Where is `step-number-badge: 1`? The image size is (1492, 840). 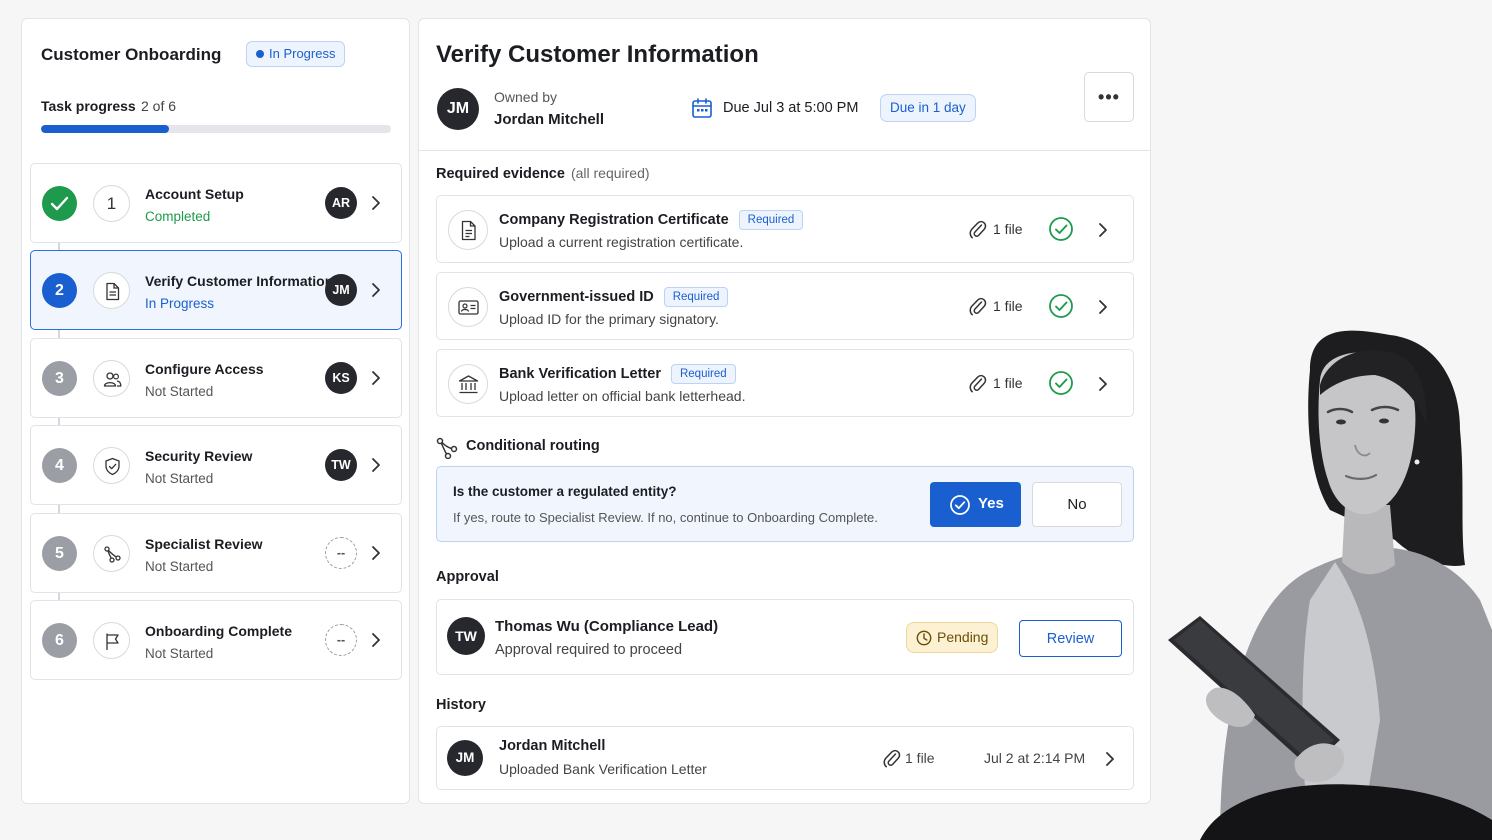 step-number-badge: 1 is located at coordinates (111, 203).